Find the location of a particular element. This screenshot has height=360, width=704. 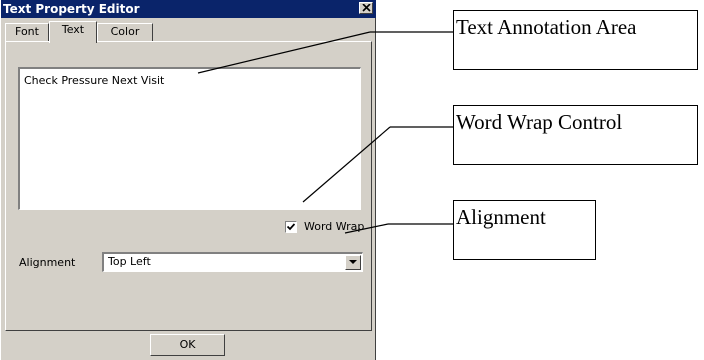

tab-text-label: Text is located at coordinates (73, 29).